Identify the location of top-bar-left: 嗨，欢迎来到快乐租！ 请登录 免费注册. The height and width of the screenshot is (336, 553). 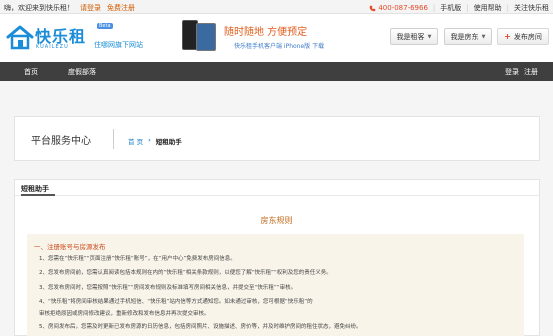
(69, 8).